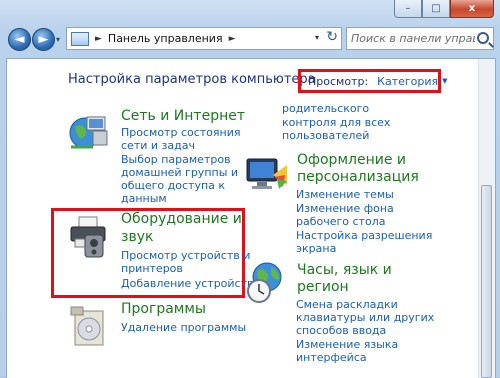 The image size is (500, 378). What do you see at coordinates (163, 309) in the screenshot?
I see `category-programs: Программы` at bounding box center [163, 309].